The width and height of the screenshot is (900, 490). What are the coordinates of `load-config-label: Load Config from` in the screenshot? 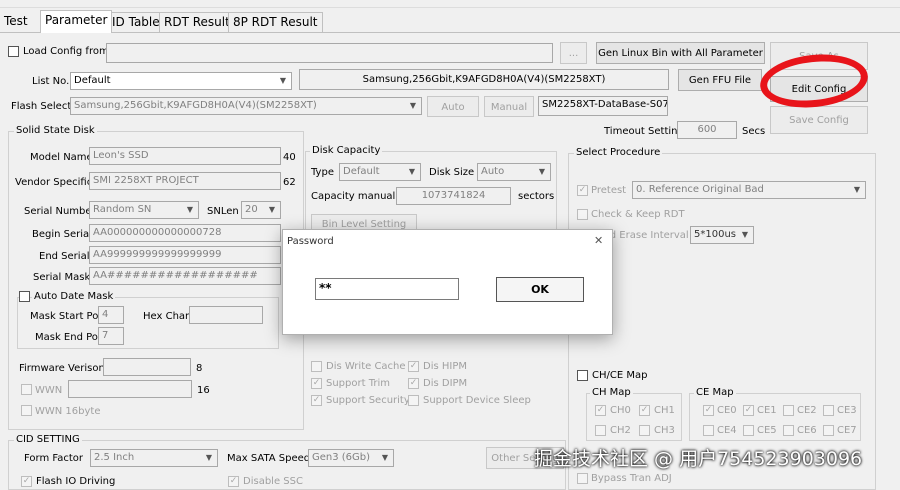 It's located at (66, 51).